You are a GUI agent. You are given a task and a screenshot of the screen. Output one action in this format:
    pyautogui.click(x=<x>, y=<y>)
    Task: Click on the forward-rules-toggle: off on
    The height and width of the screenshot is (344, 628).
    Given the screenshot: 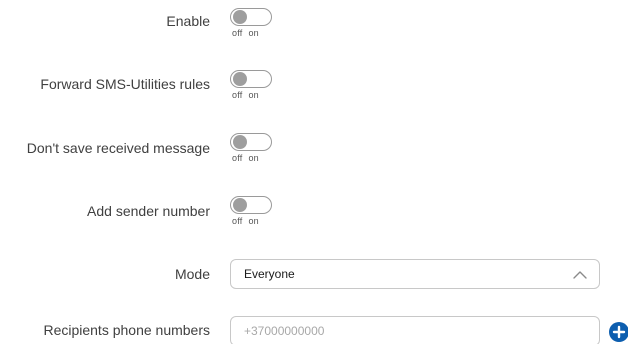 What is the action you would take?
    pyautogui.click(x=252, y=85)
    